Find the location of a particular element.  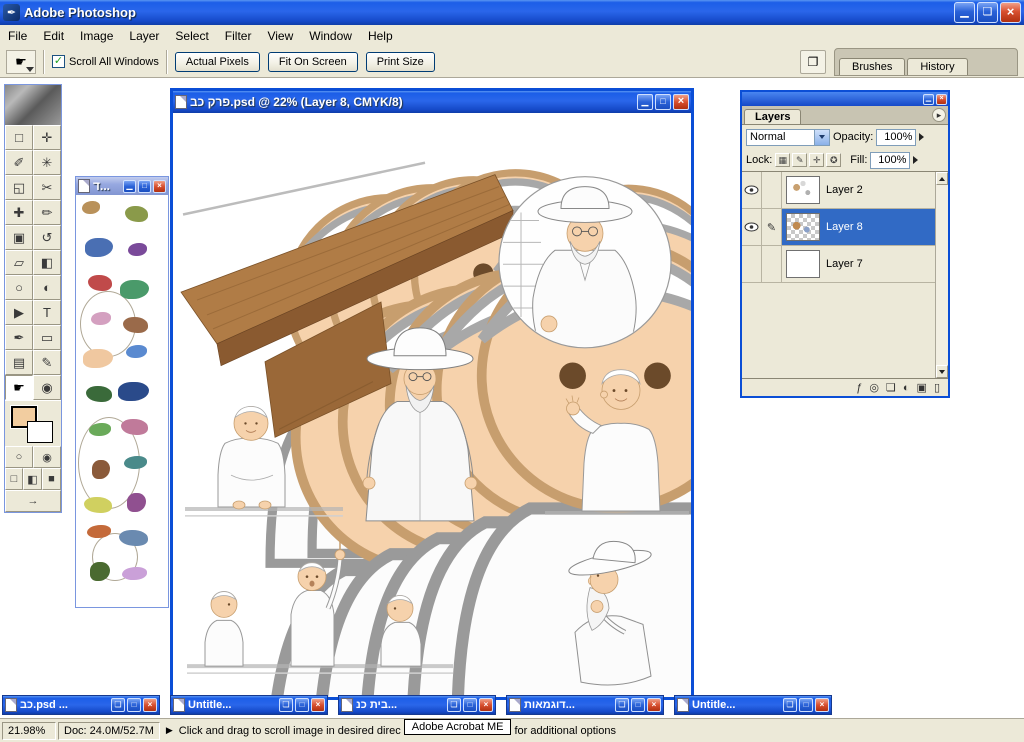

delete-layer-icon: ▯ is located at coordinates (937, 387).